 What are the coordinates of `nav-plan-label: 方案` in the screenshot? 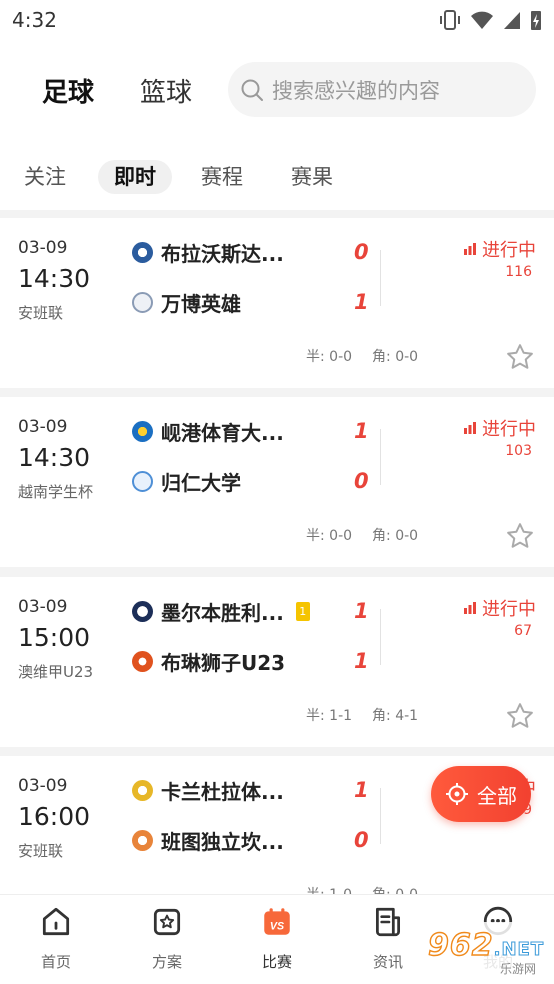 It's located at (166, 962).